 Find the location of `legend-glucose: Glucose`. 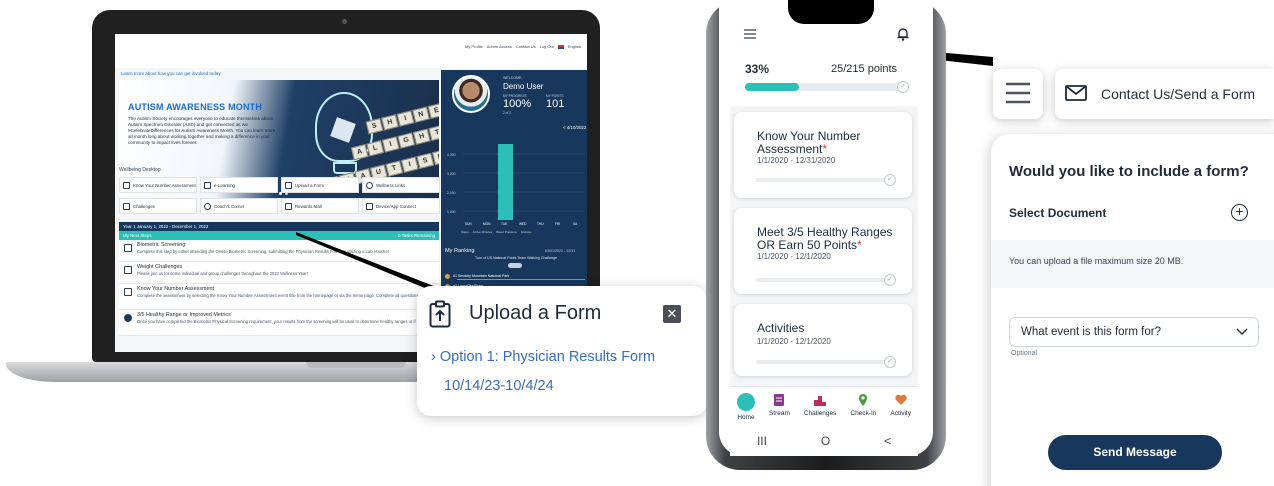

legend-glucose: Glucose is located at coordinates (526, 232).